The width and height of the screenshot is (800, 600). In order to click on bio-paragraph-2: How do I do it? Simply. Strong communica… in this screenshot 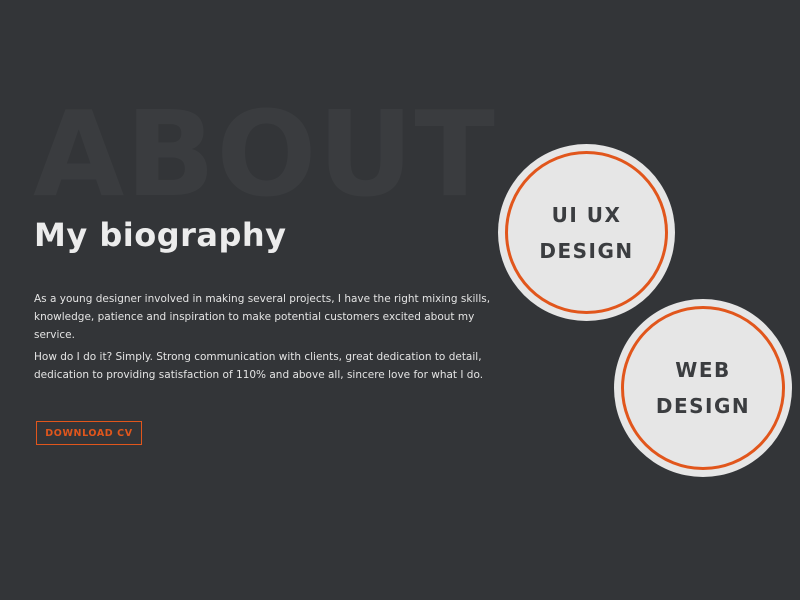, I will do `click(259, 366)`.